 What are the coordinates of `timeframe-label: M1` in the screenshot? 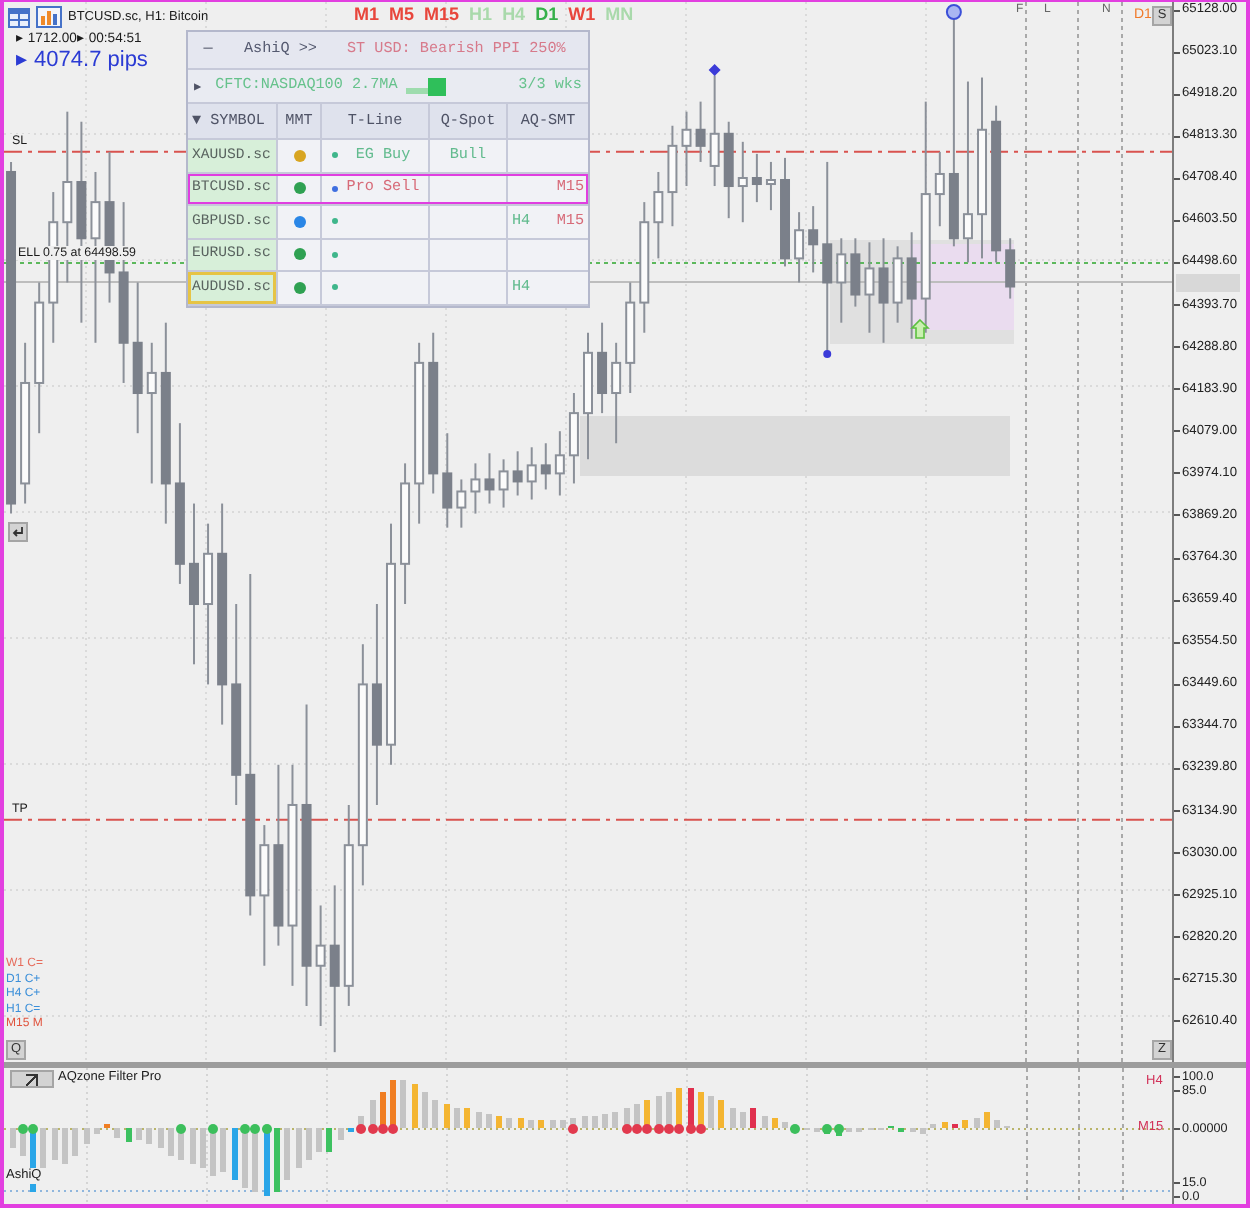 It's located at (367, 15).